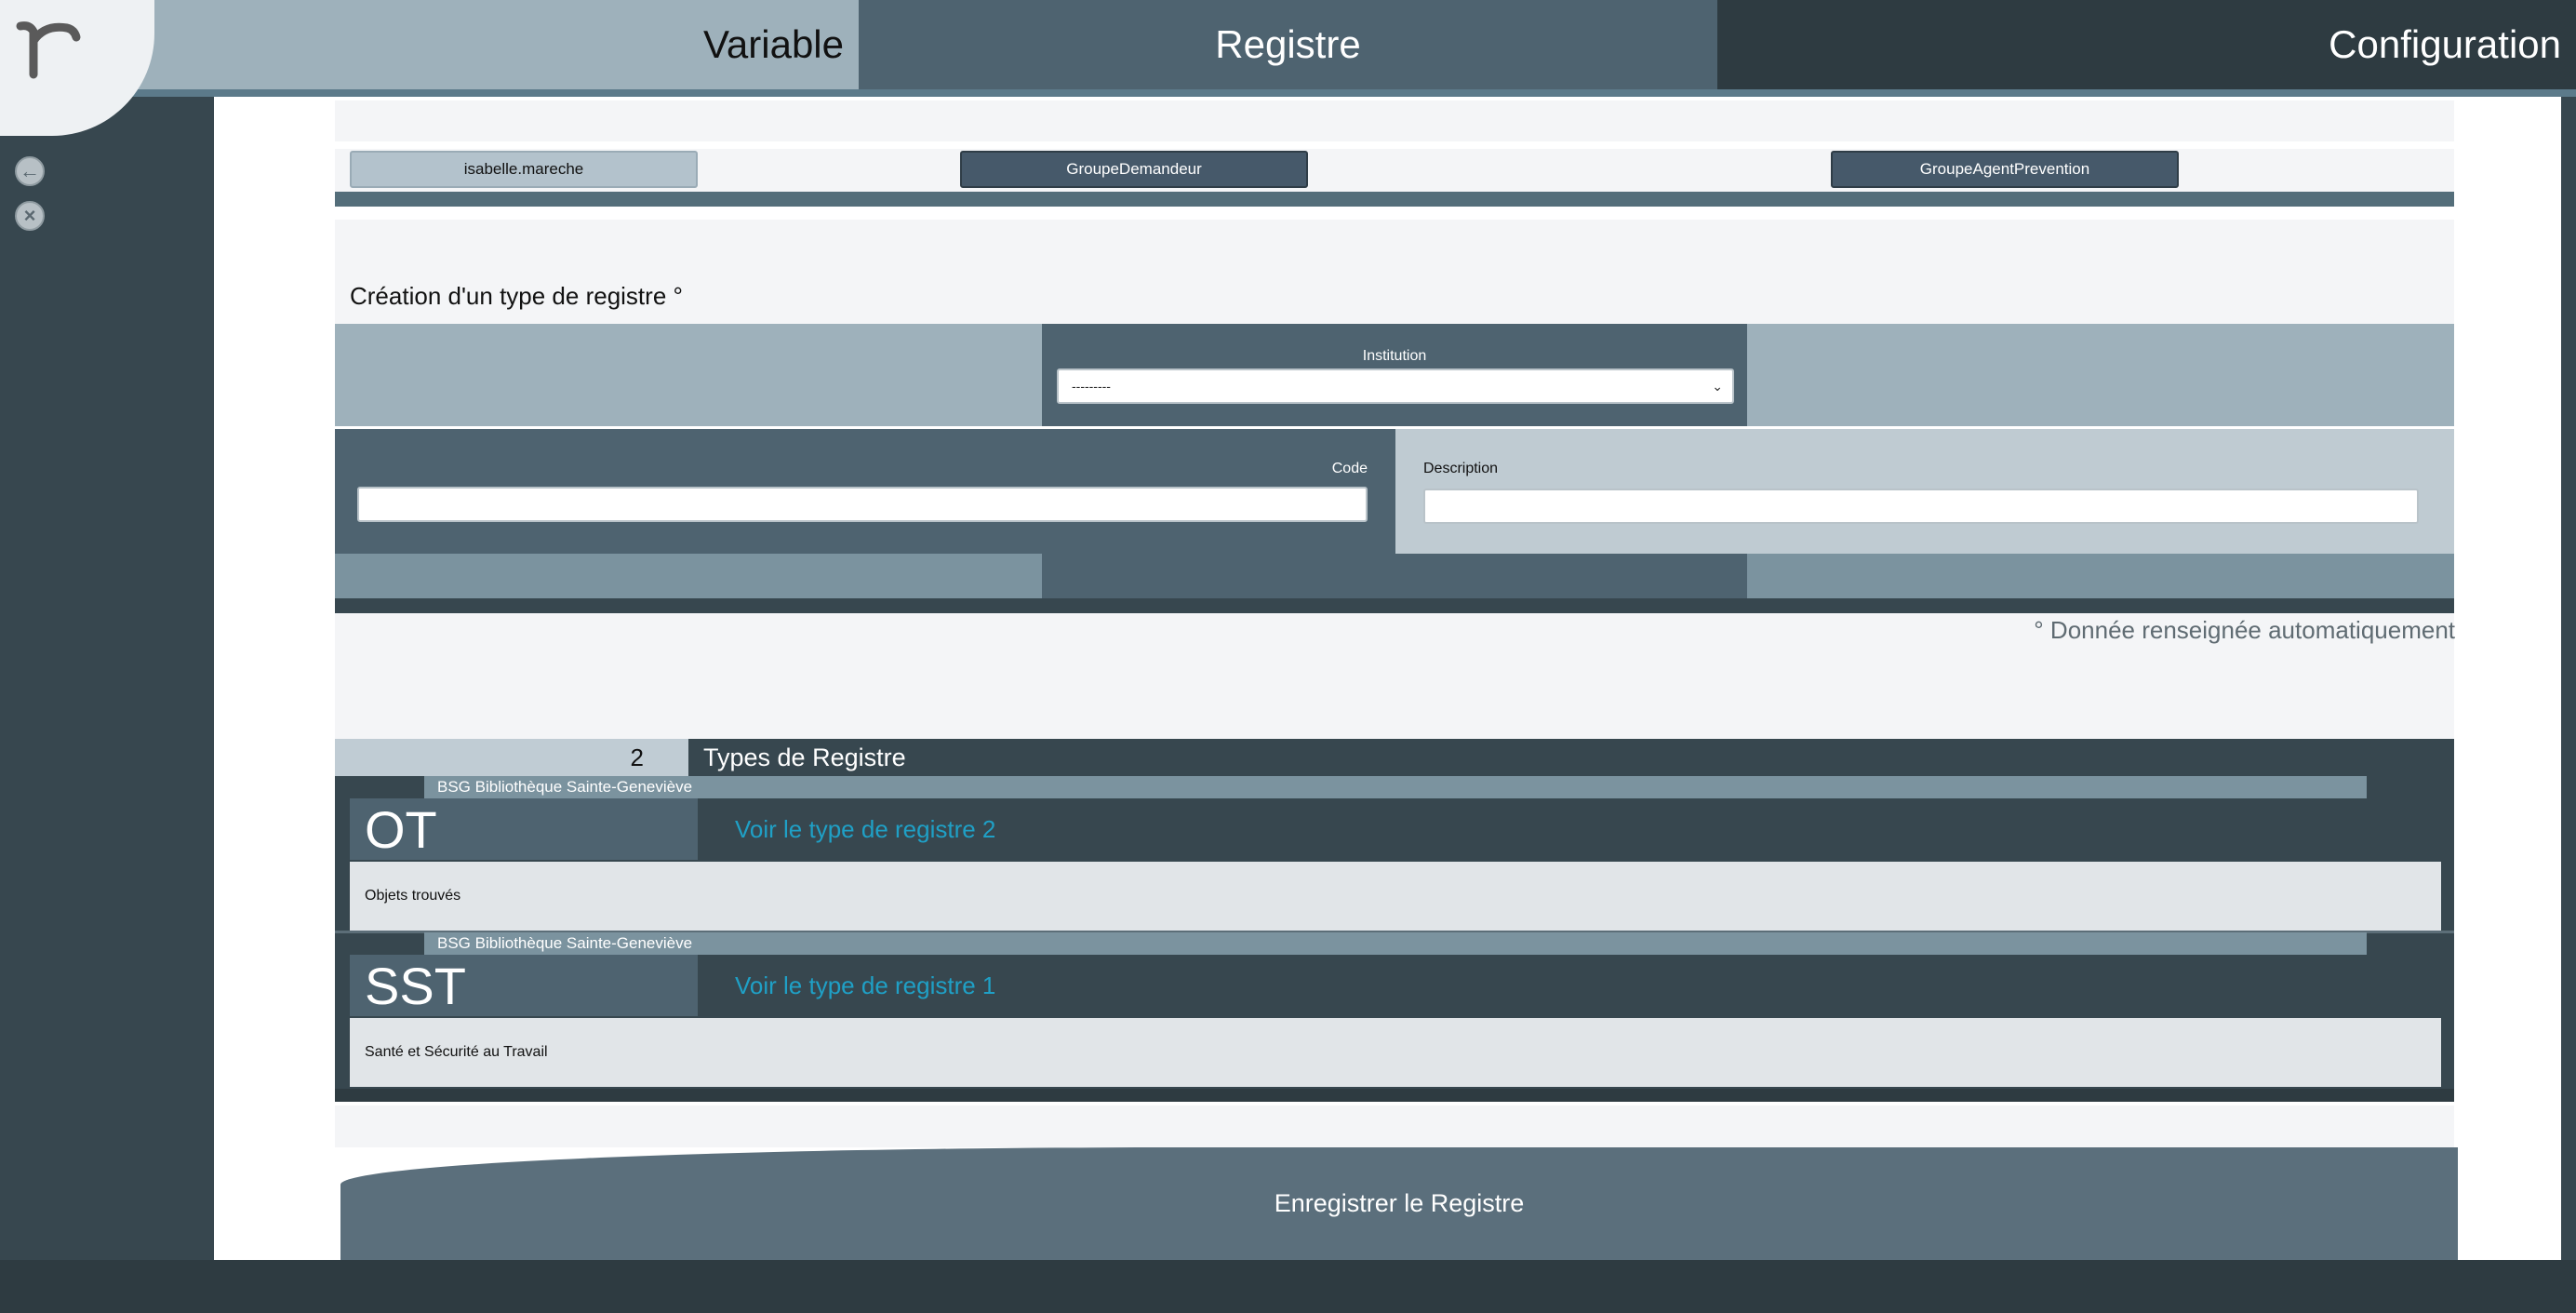 This screenshot has width=2576, height=1313. What do you see at coordinates (413, 896) in the screenshot?
I see `item-description-text: Objets trouvés` at bounding box center [413, 896].